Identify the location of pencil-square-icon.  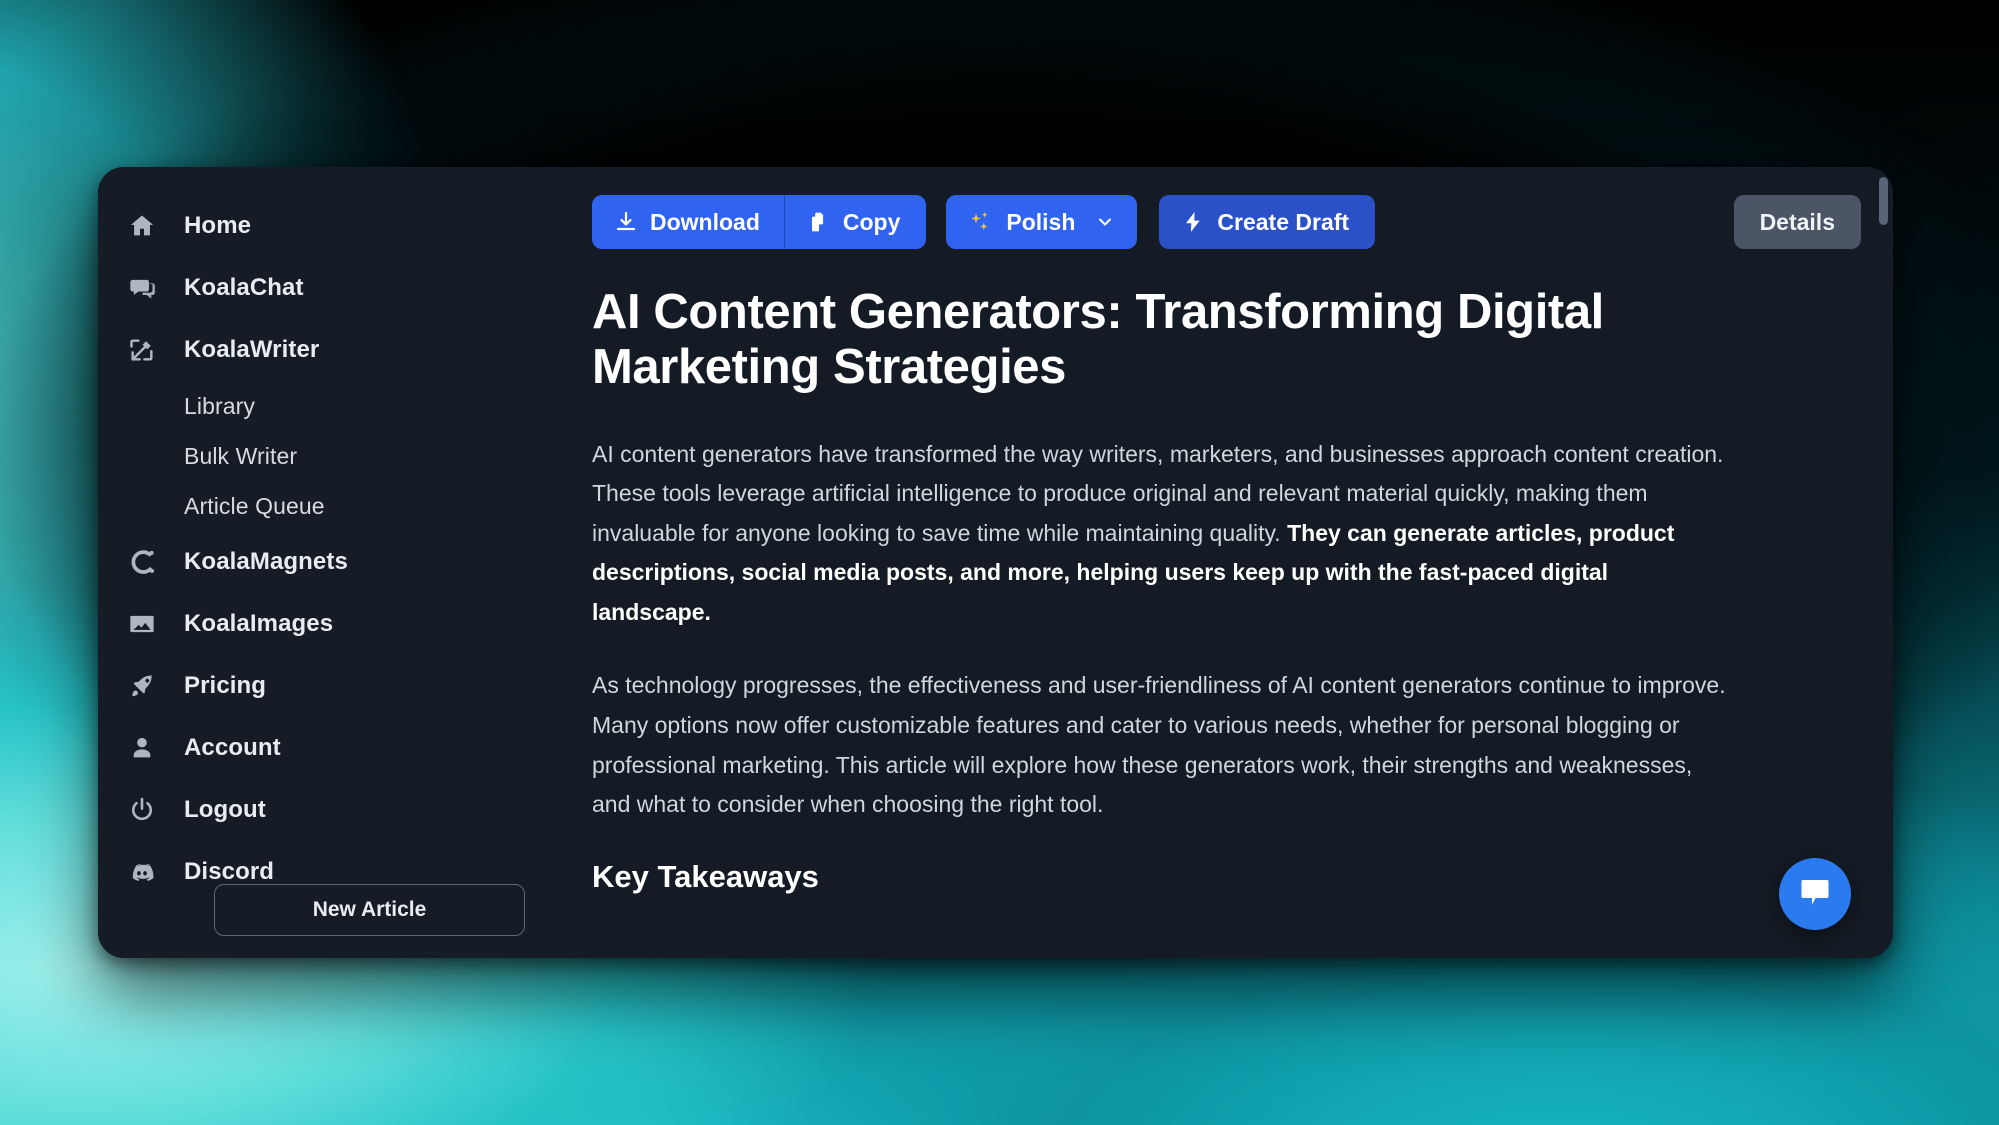
(142, 350).